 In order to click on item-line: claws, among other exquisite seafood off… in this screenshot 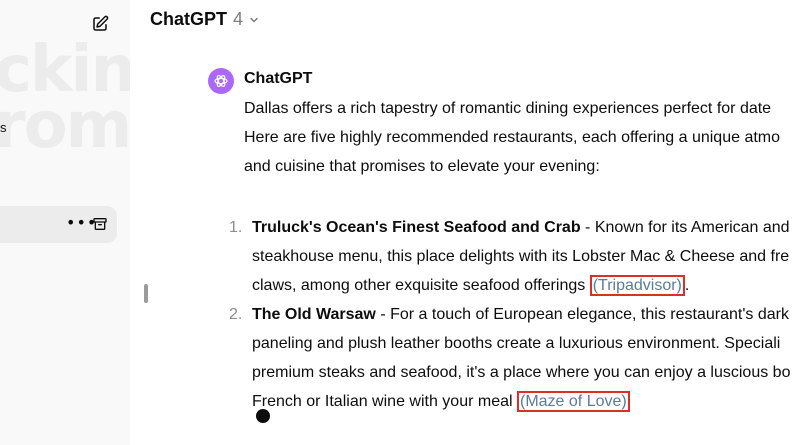, I will do `click(471, 285)`.